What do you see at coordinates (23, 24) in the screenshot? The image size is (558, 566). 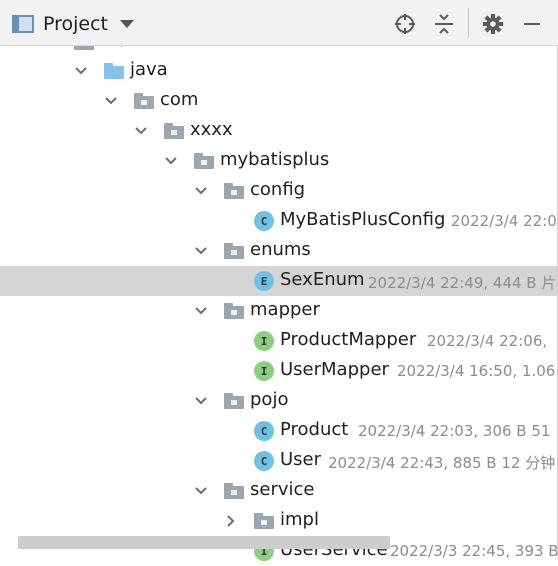 I see `project-window-icon` at bounding box center [23, 24].